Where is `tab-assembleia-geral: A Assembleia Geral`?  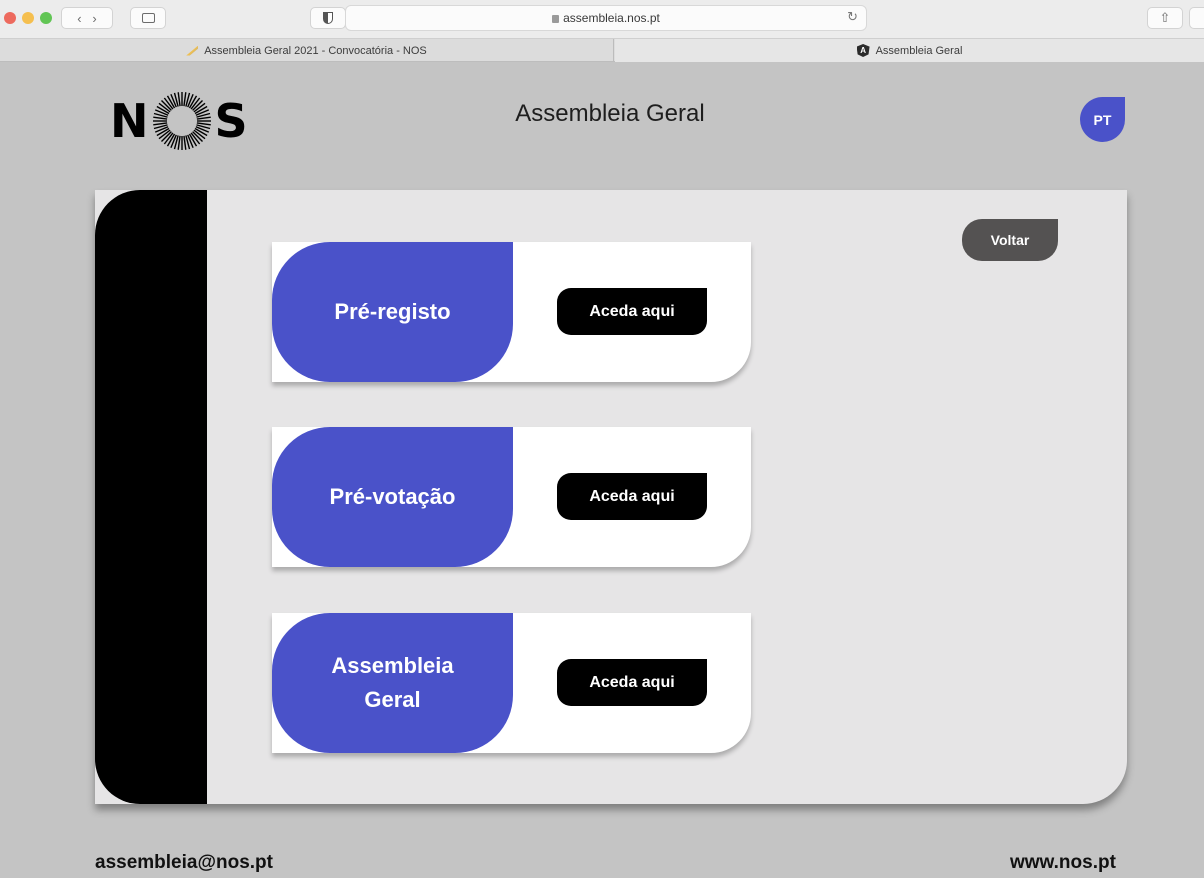 tab-assembleia-geral: A Assembleia Geral is located at coordinates (909, 50).